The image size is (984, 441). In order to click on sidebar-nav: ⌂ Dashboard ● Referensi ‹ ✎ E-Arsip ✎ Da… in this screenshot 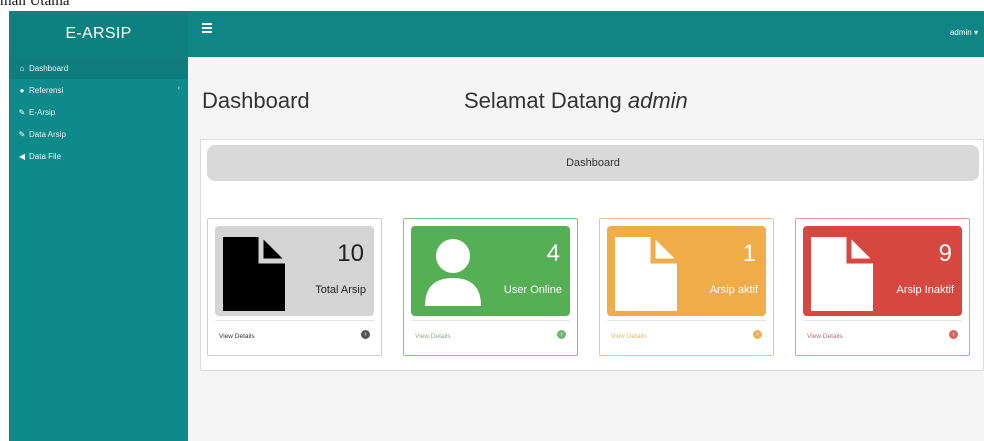, I will do `click(98, 112)`.